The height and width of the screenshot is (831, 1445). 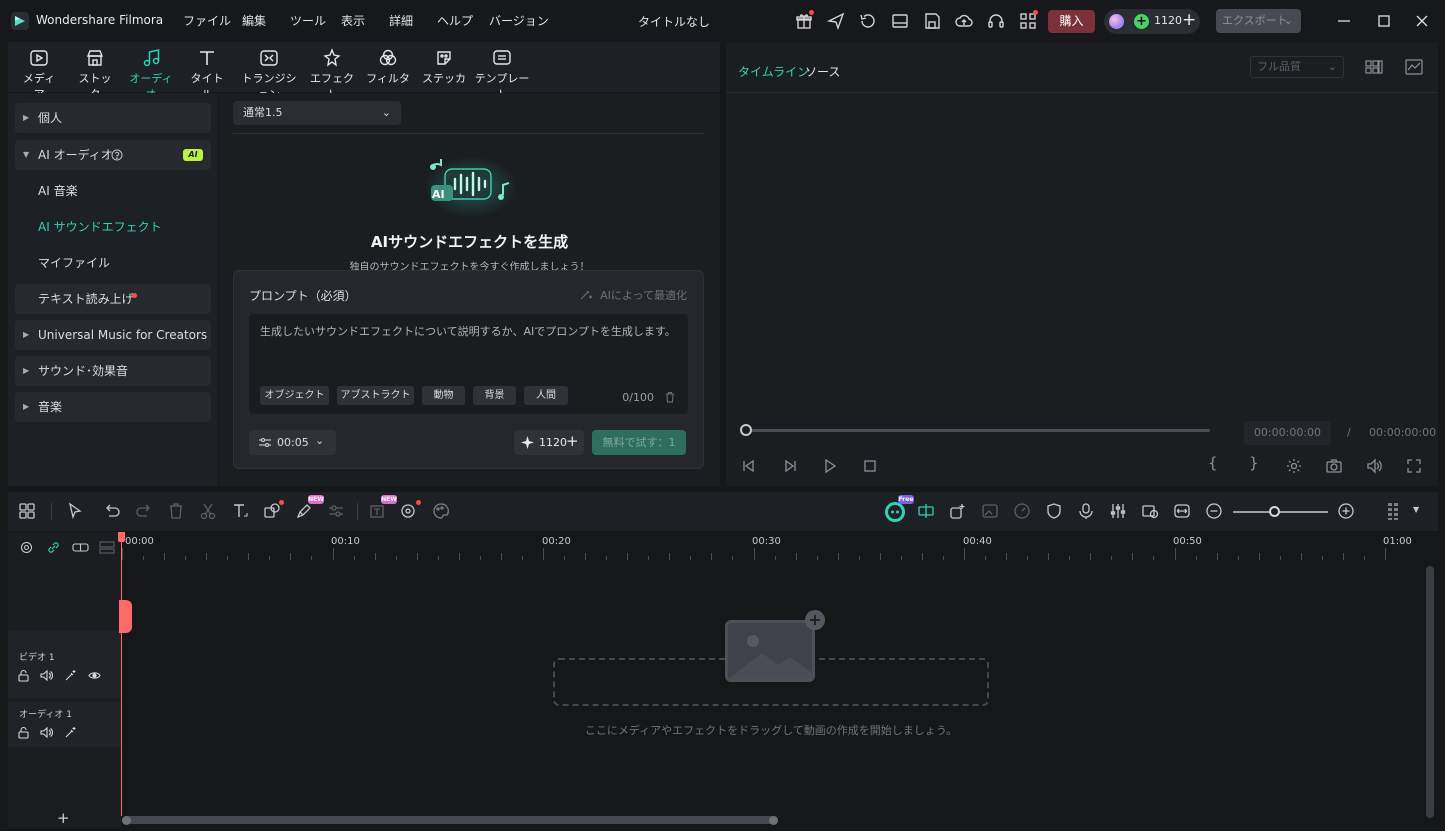 What do you see at coordinates (746, 430) in the screenshot?
I see `scrubber-handle` at bounding box center [746, 430].